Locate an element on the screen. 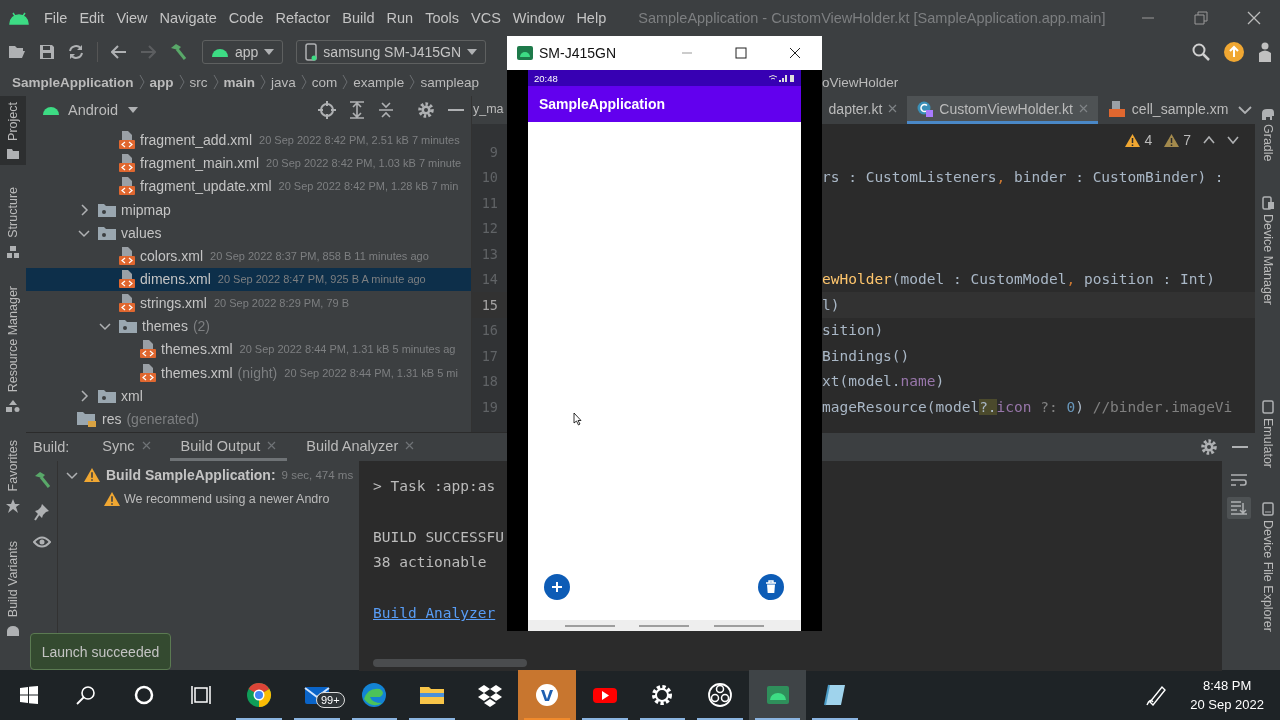 Image resolution: width=1280 pixels, height=720 pixels. panel-tab: Sync is located at coordinates (126, 447).